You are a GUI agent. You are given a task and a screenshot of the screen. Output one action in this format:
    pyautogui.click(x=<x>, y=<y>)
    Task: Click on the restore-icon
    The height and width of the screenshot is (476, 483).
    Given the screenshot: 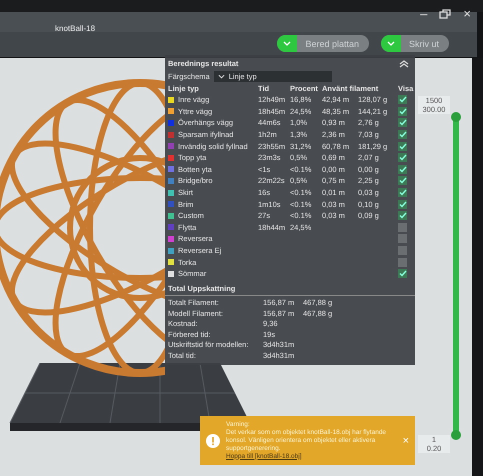 What is the action you would take?
    pyautogui.click(x=445, y=14)
    